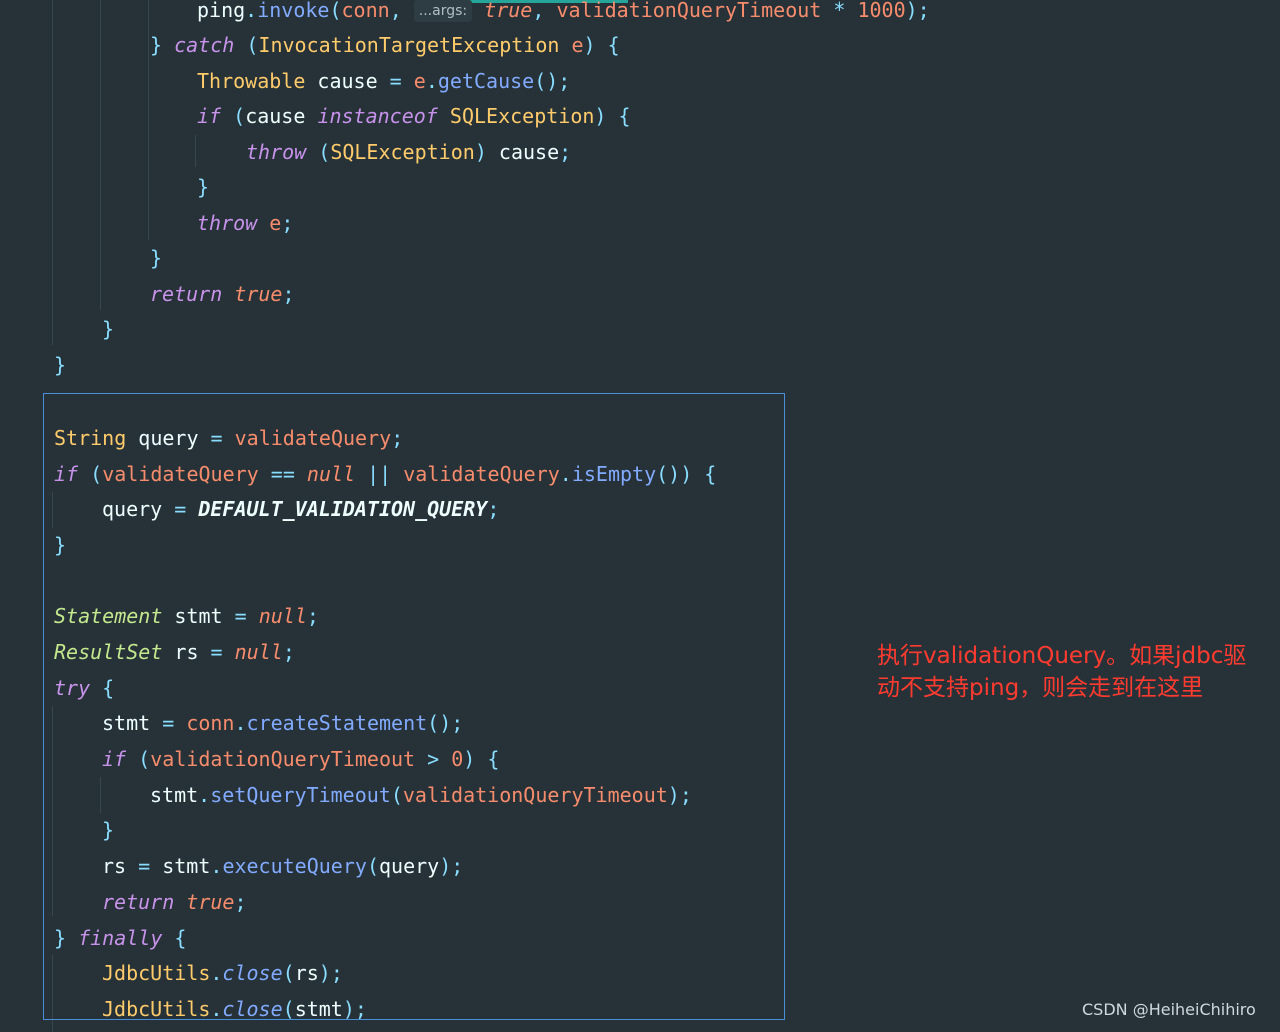 The width and height of the screenshot is (1280, 1032). Describe the element at coordinates (408, 152) in the screenshot. I see `code-line: throw (SQLException) cause;` at that location.